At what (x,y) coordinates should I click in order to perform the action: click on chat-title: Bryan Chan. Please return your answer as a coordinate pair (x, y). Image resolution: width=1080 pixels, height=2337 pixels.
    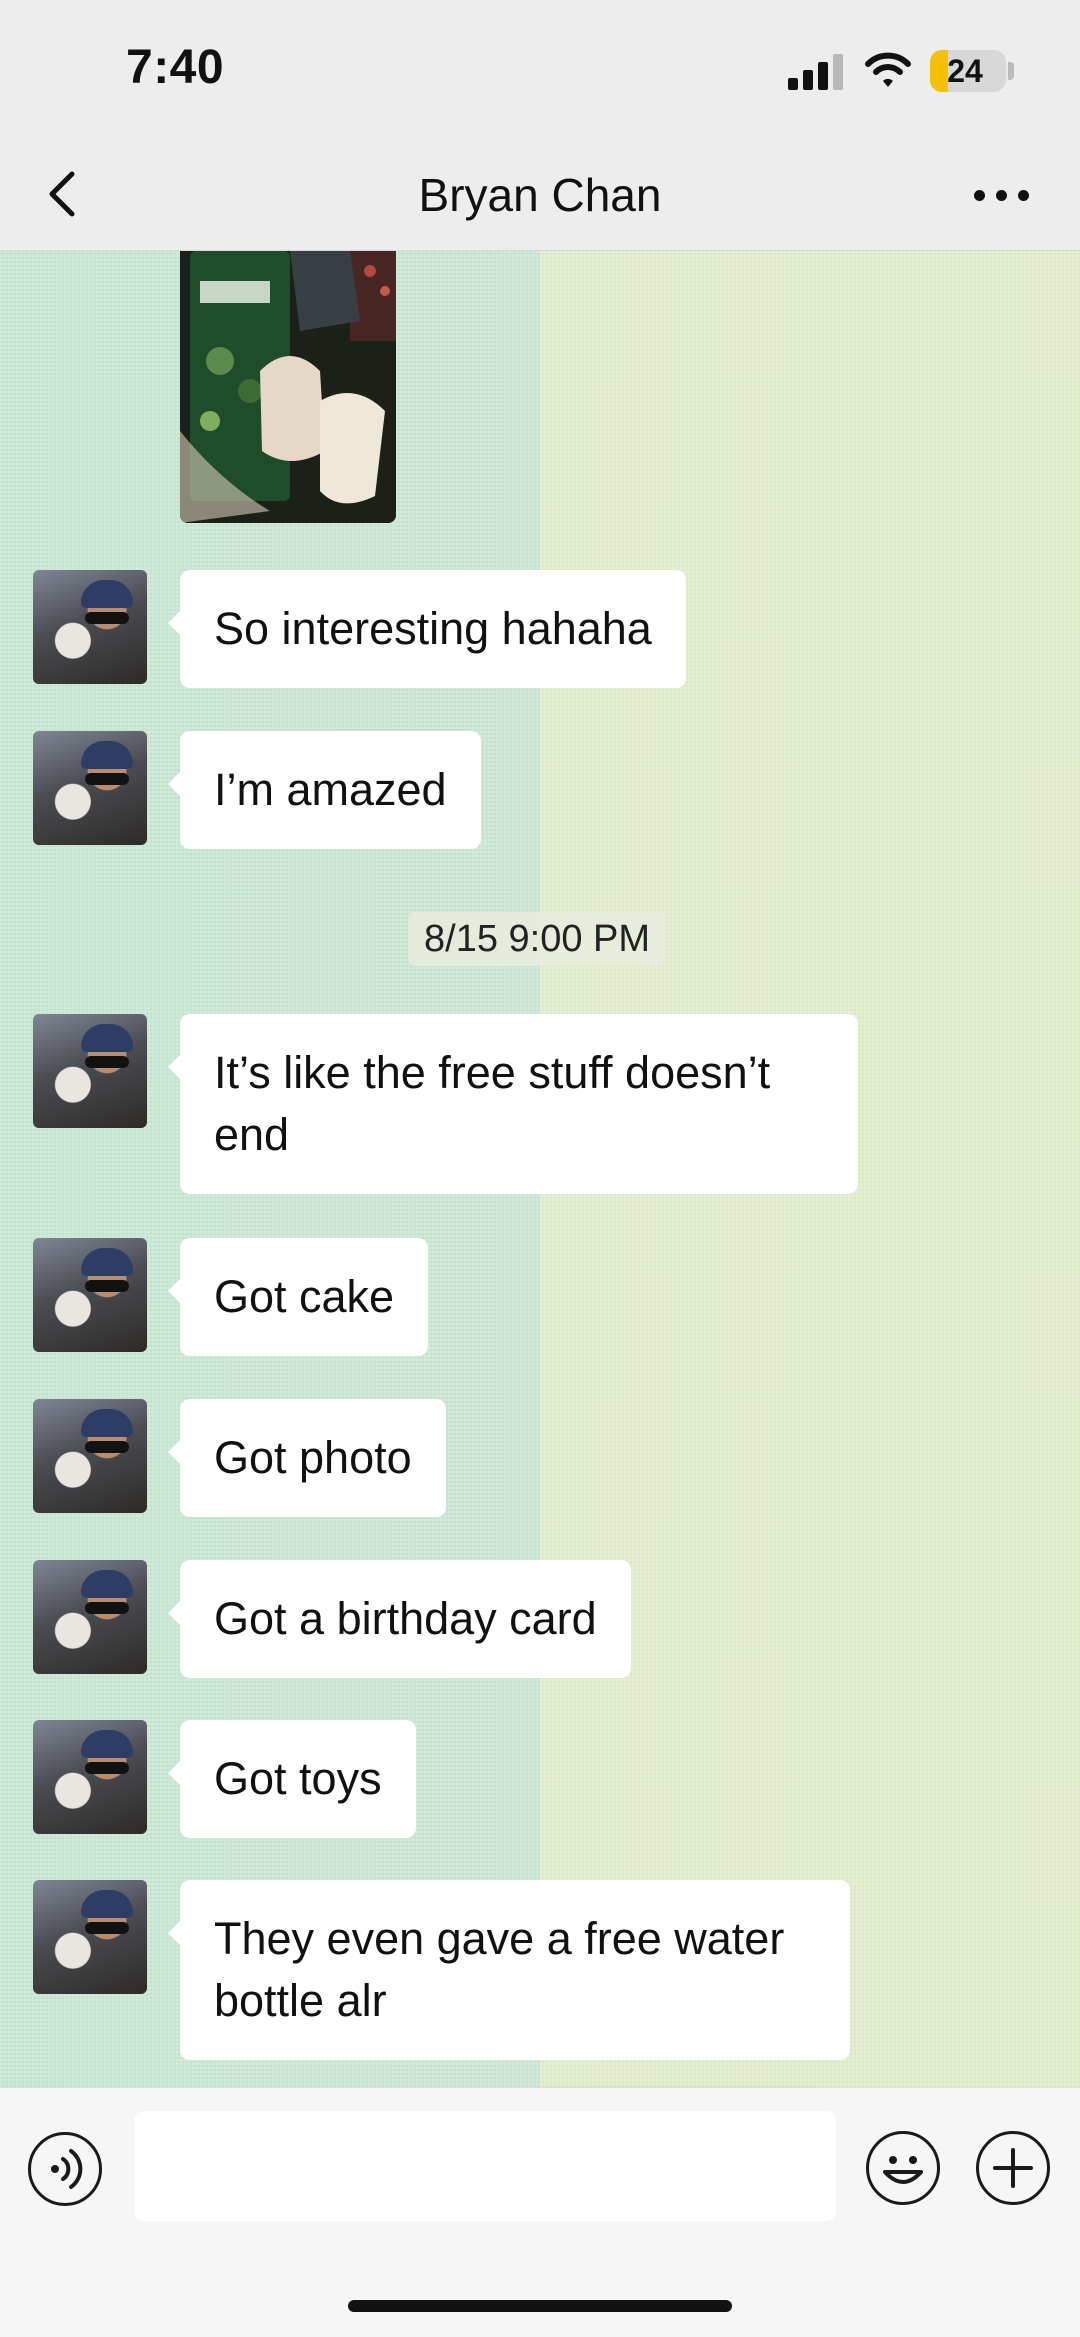
    Looking at the image, I should click on (540, 195).